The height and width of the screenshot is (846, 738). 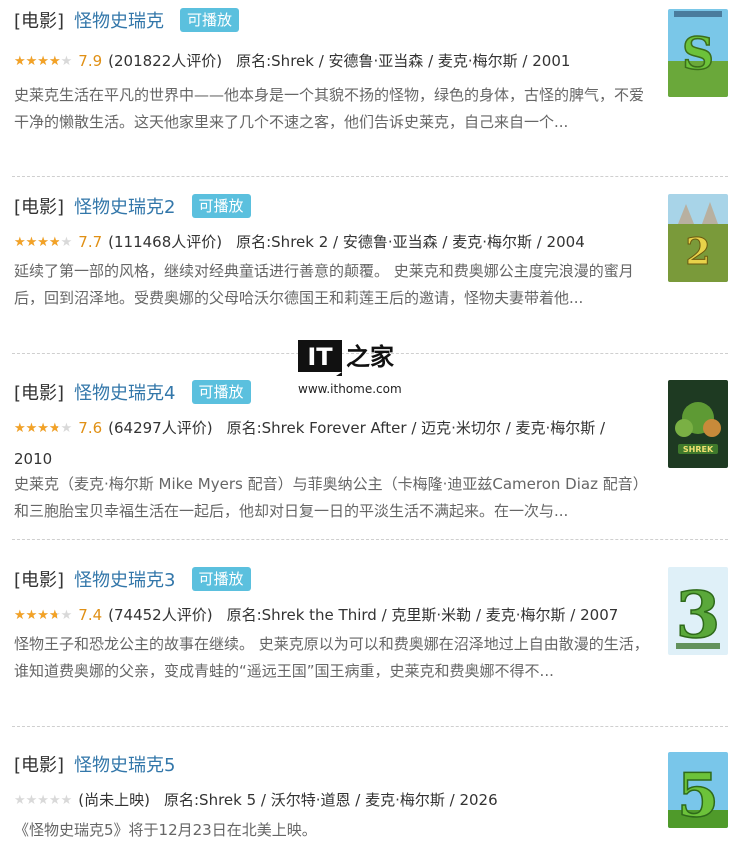 I want to click on movie-title-link: 怪物史瑞克, so click(x=119, y=20).